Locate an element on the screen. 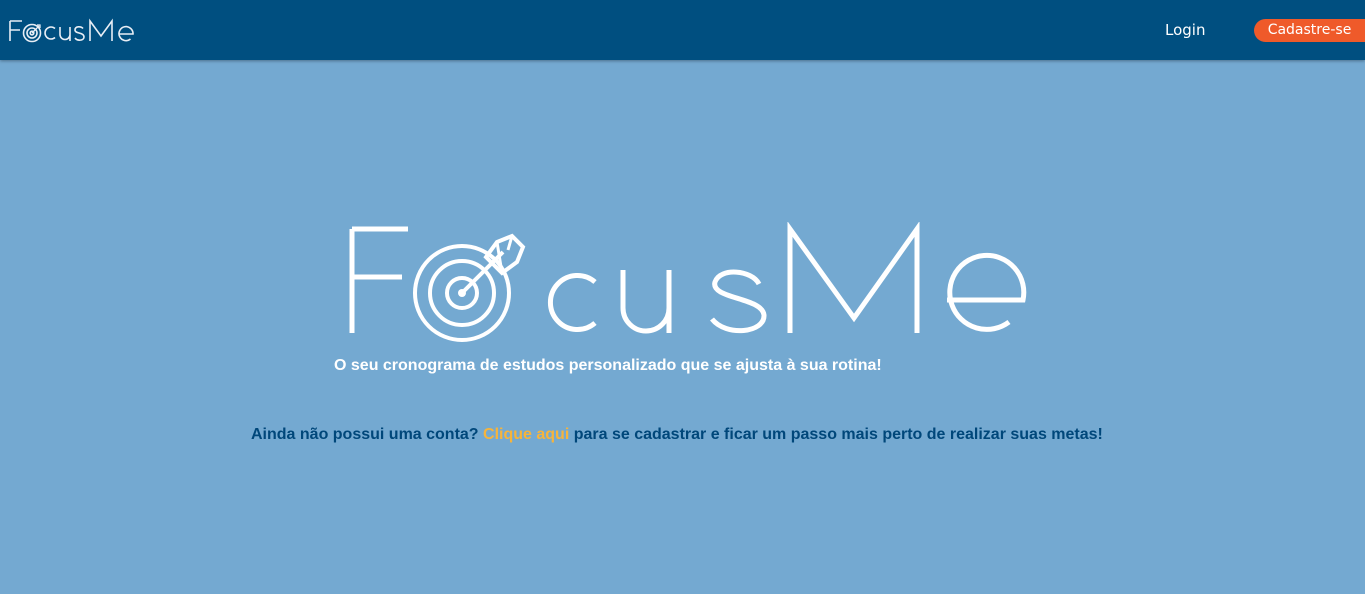 This screenshot has width=1365, height=594. hero-letter-s is located at coordinates (738, 301).